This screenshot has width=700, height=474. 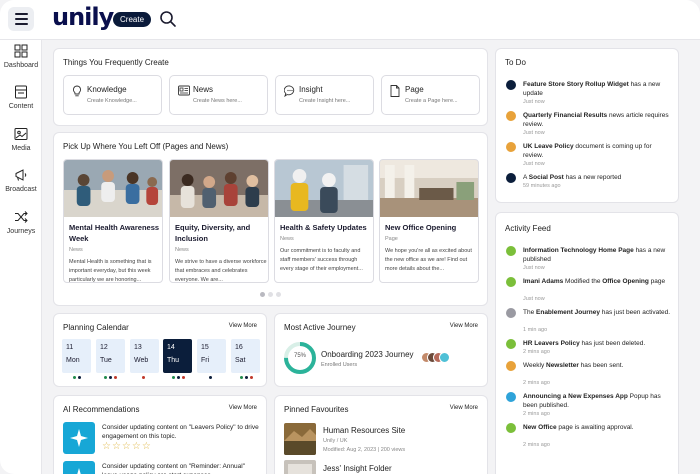 I want to click on journey-name: Onboarding 2023 Journey, so click(x=367, y=354).